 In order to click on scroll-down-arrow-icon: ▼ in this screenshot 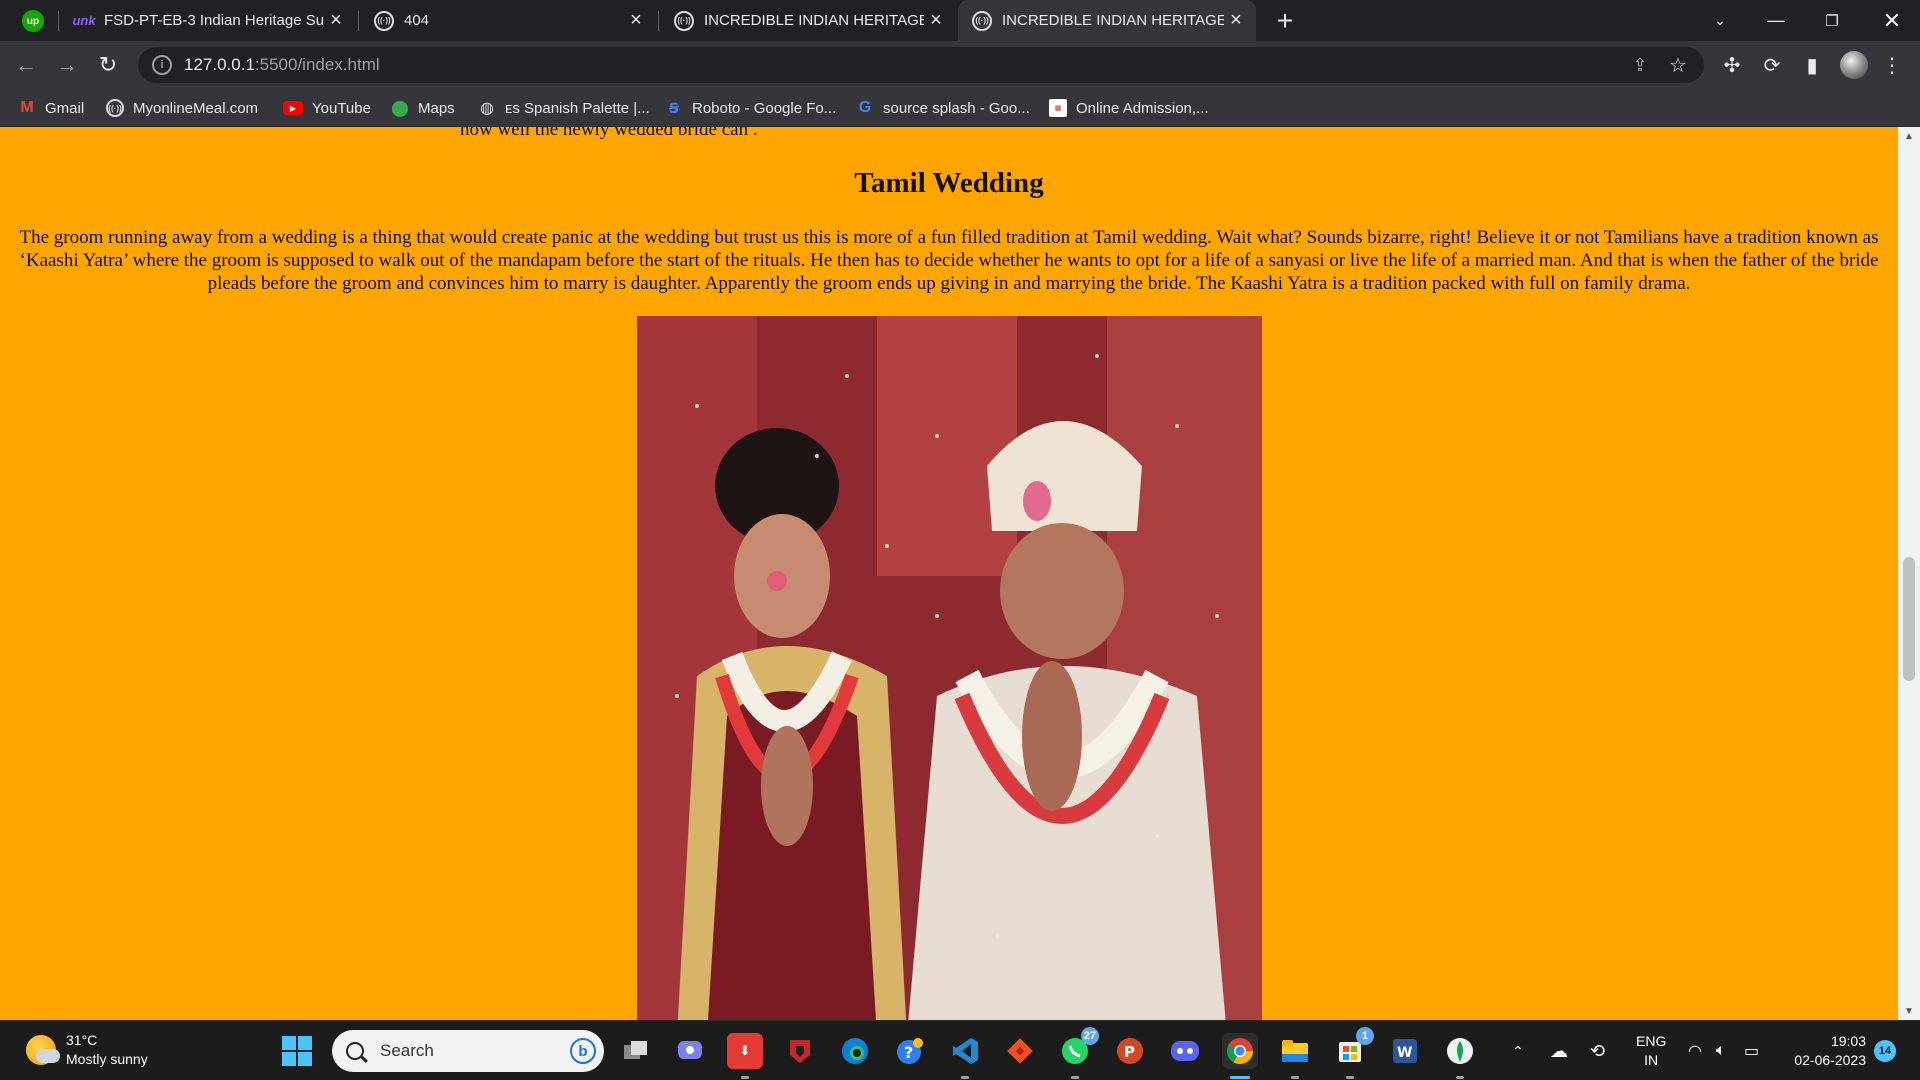, I will do `click(1909, 1011)`.